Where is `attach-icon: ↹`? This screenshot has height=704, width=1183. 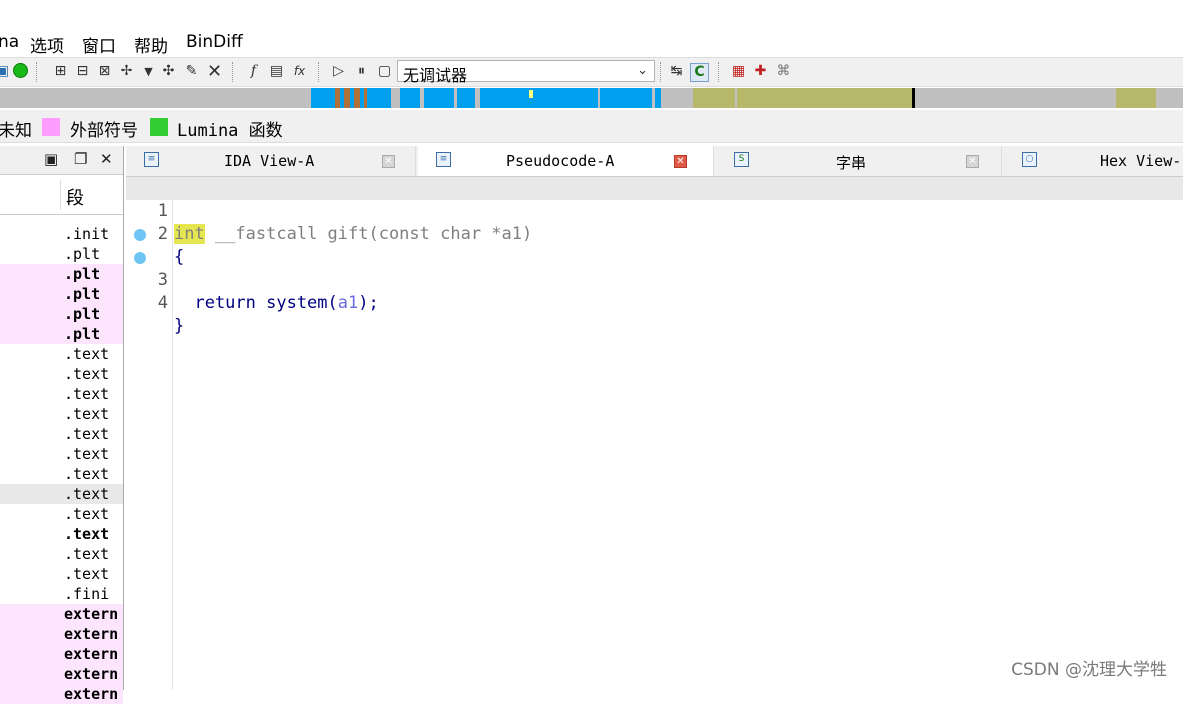
attach-icon: ↹ is located at coordinates (676, 71).